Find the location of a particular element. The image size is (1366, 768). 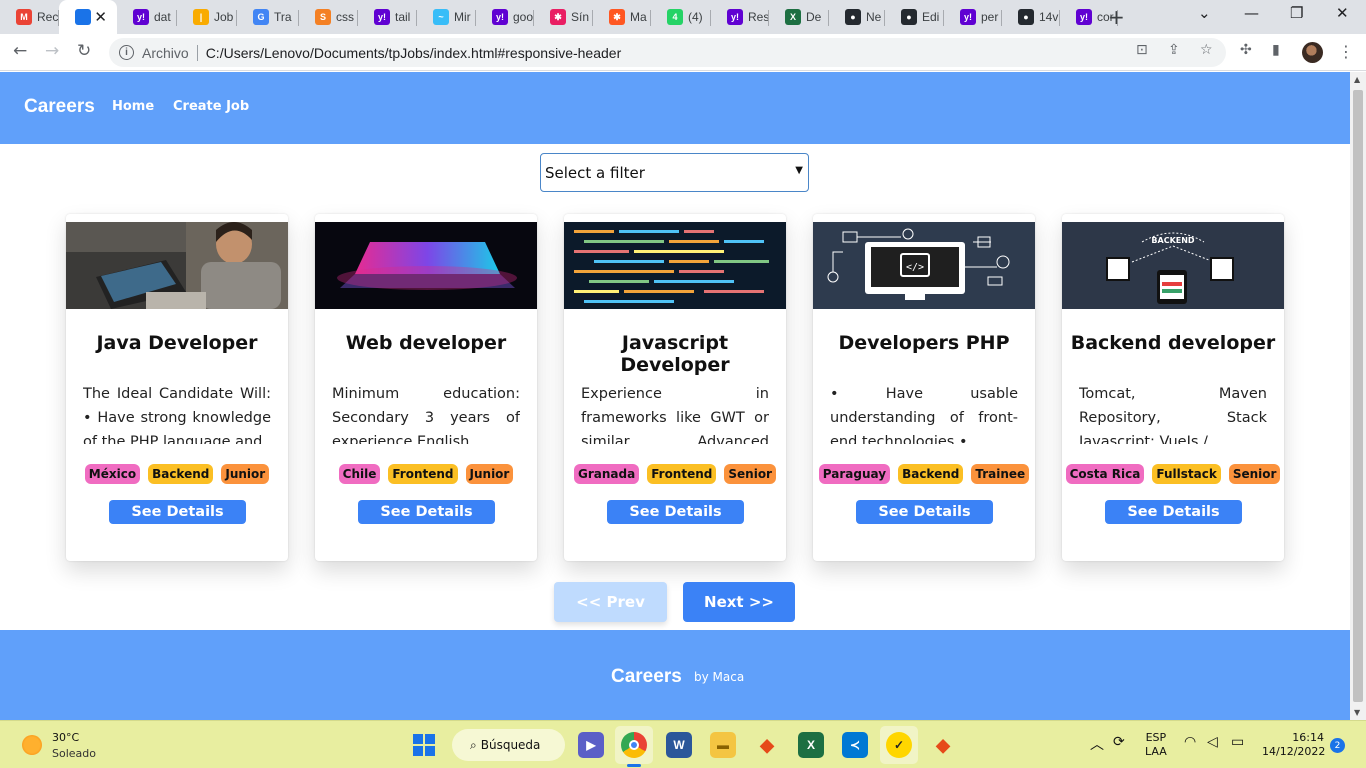

forward-icon: → is located at coordinates (52, 51).